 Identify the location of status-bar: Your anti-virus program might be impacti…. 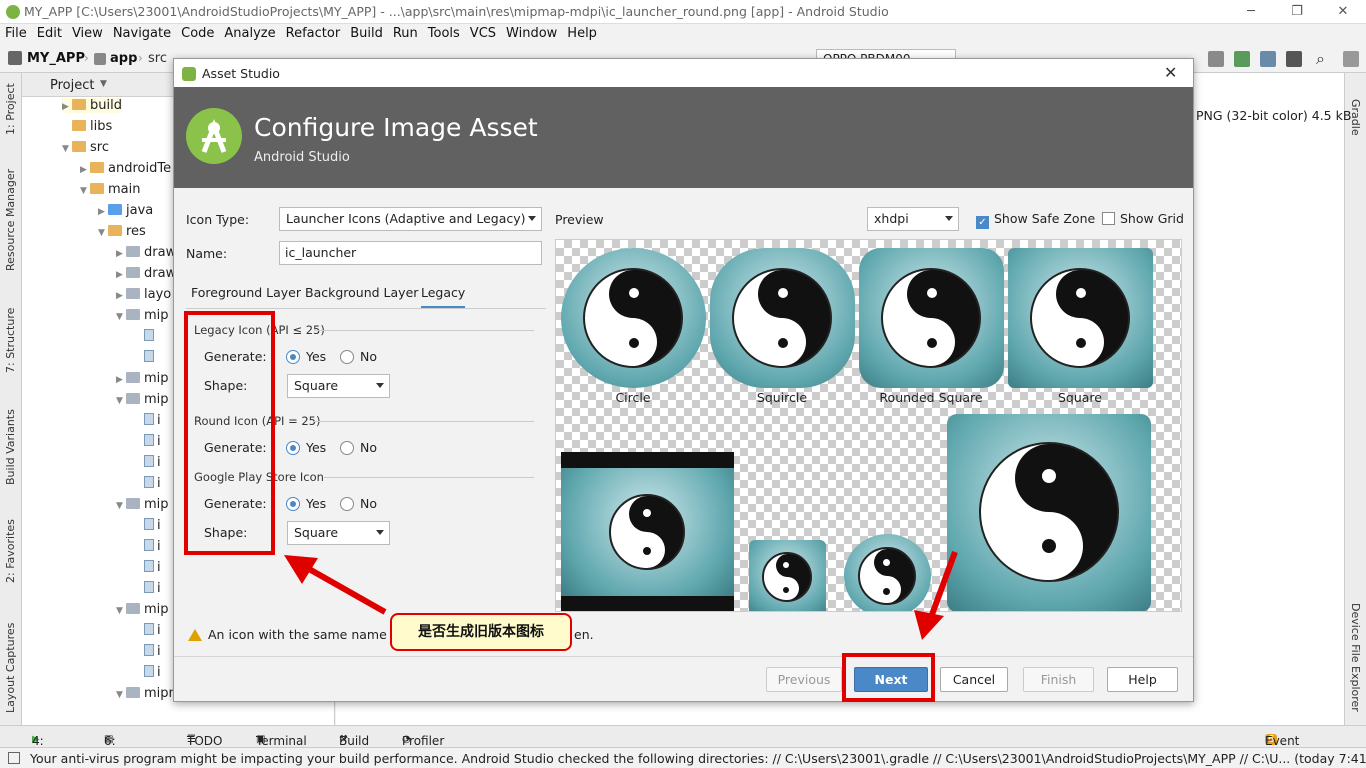
(683, 757).